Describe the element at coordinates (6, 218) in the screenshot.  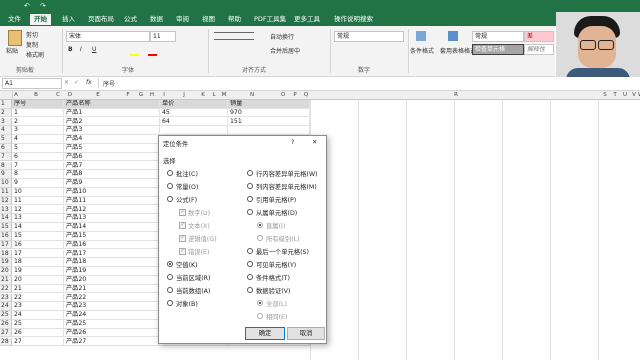
I see `row-header: 14` at that location.